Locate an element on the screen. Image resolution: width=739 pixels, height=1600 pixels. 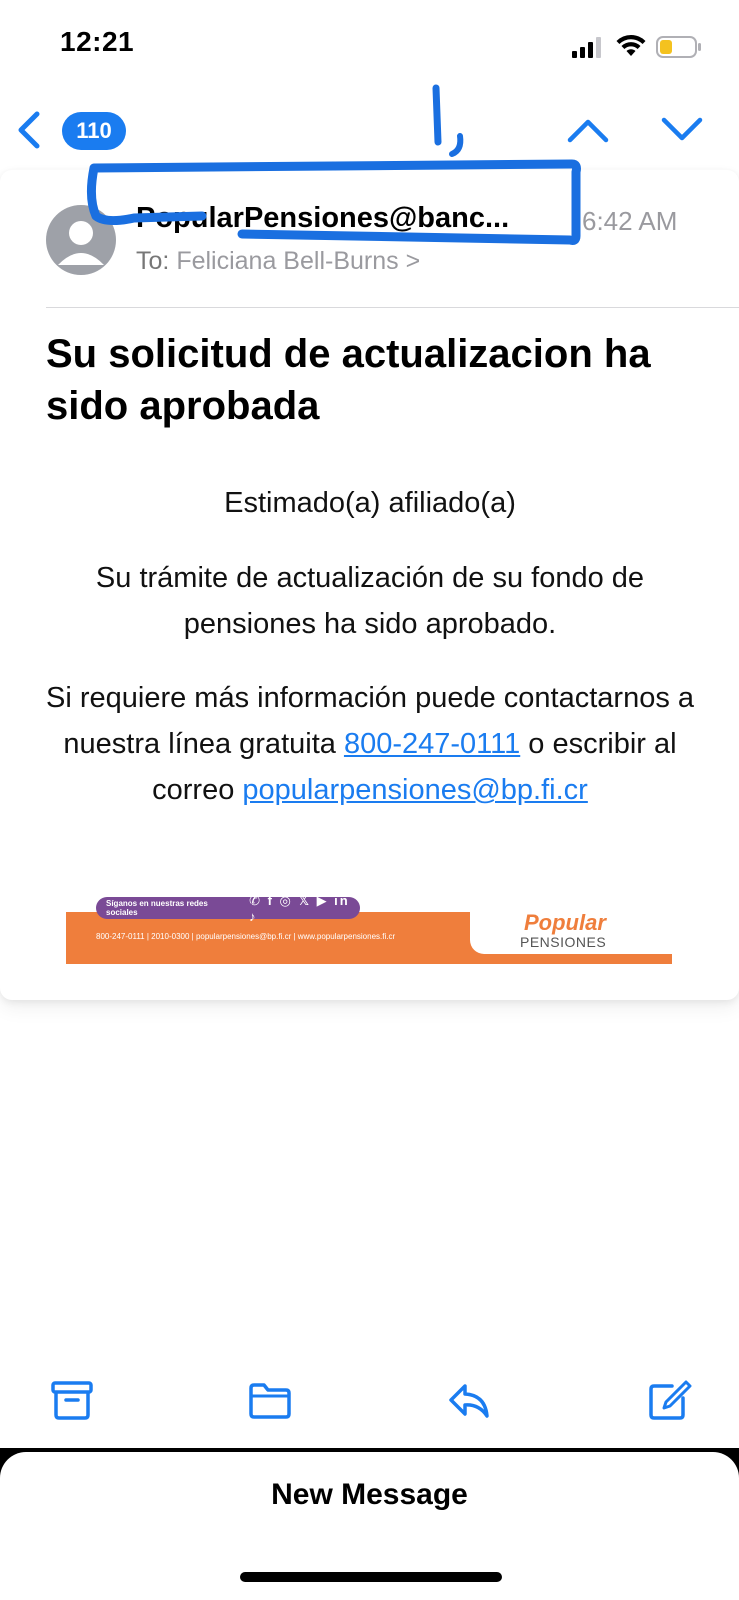
recipient-row: To: Feliciana Bell-Burns > is located at coordinates (278, 261).